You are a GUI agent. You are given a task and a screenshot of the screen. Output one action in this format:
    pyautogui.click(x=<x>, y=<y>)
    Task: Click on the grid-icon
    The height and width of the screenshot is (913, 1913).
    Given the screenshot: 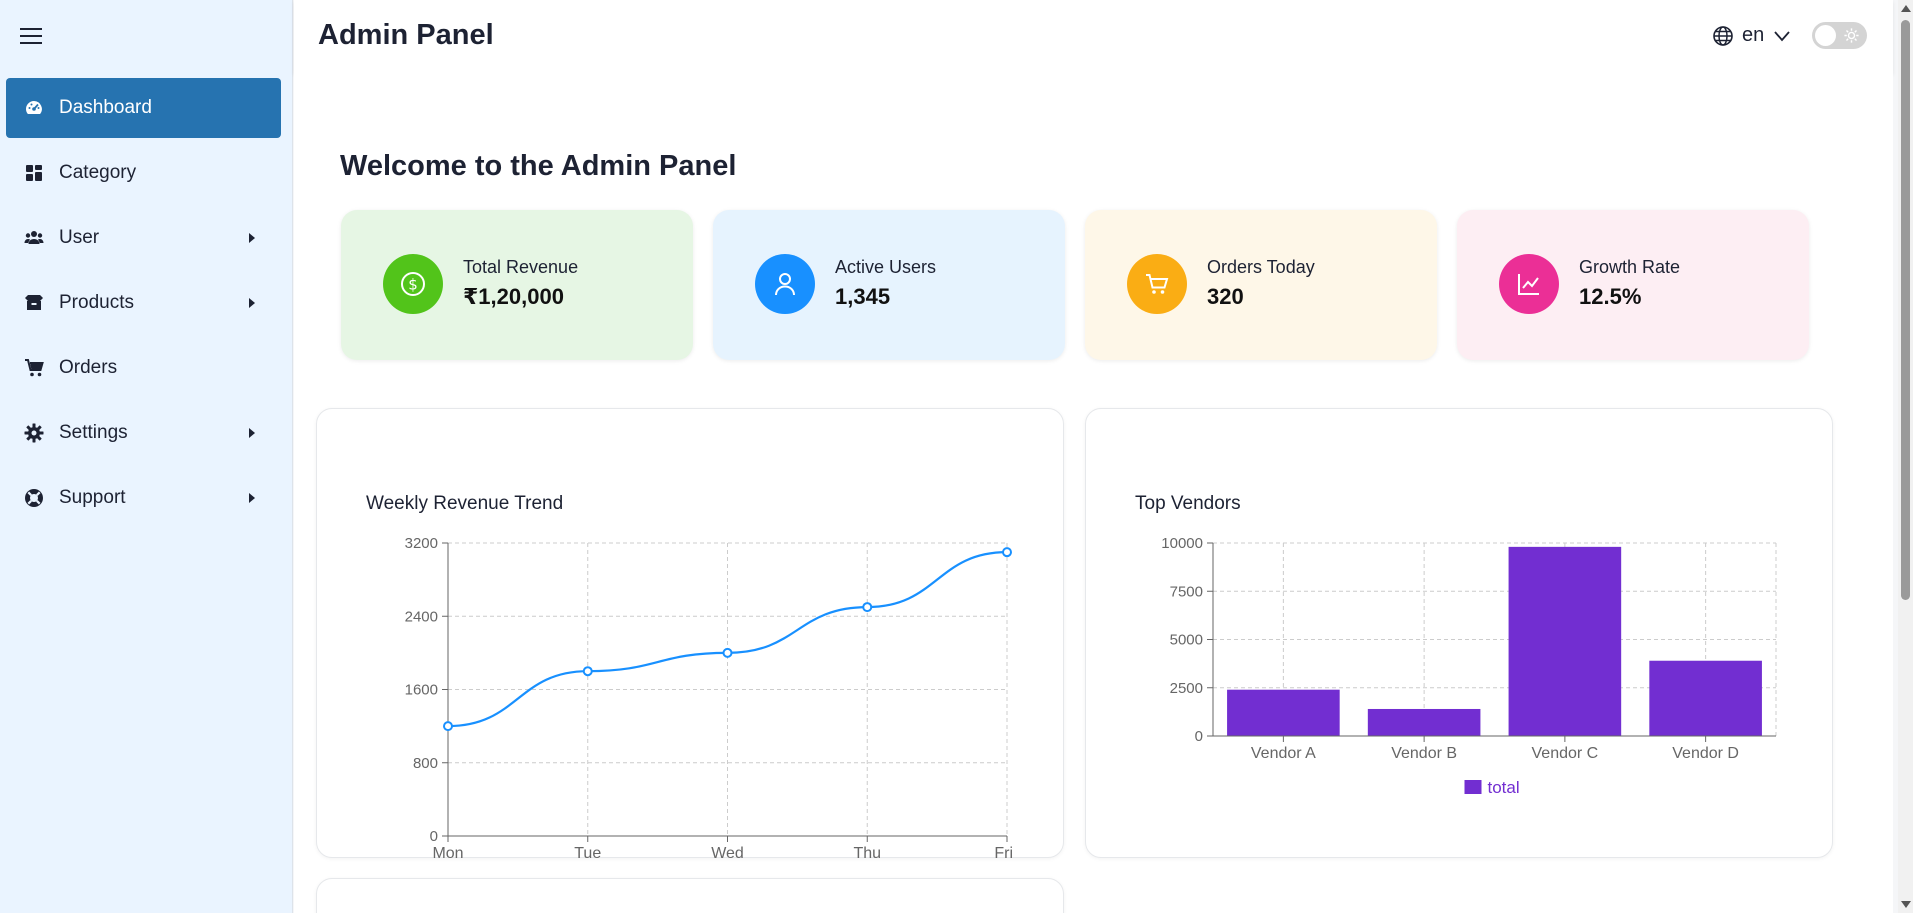 What is the action you would take?
    pyautogui.click(x=34, y=173)
    